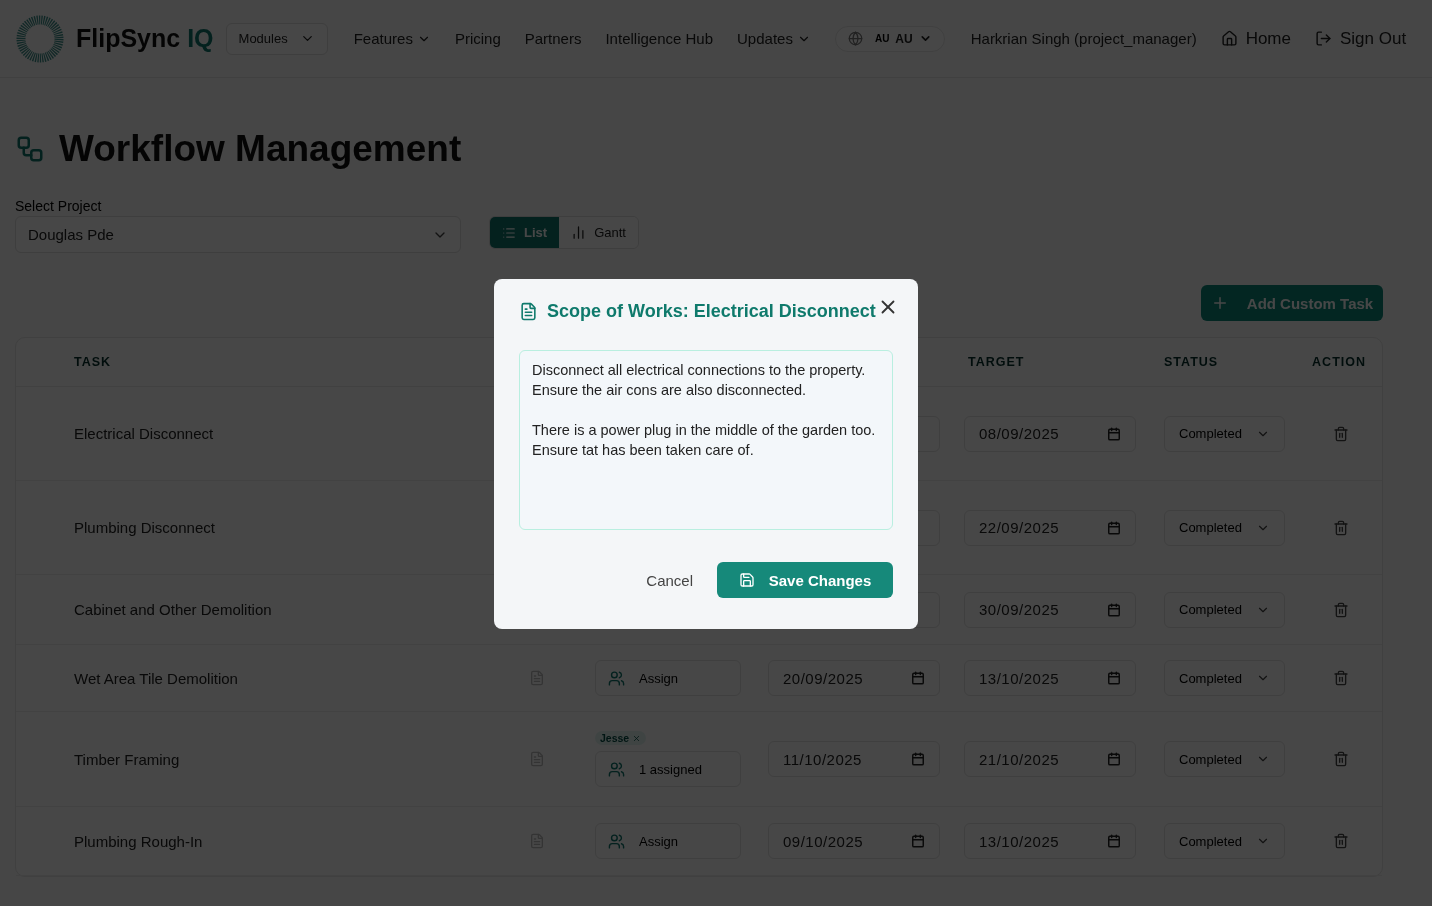 The image size is (1432, 906). What do you see at coordinates (145, 38) in the screenshot?
I see `brand-name: FlipSync IQ` at bounding box center [145, 38].